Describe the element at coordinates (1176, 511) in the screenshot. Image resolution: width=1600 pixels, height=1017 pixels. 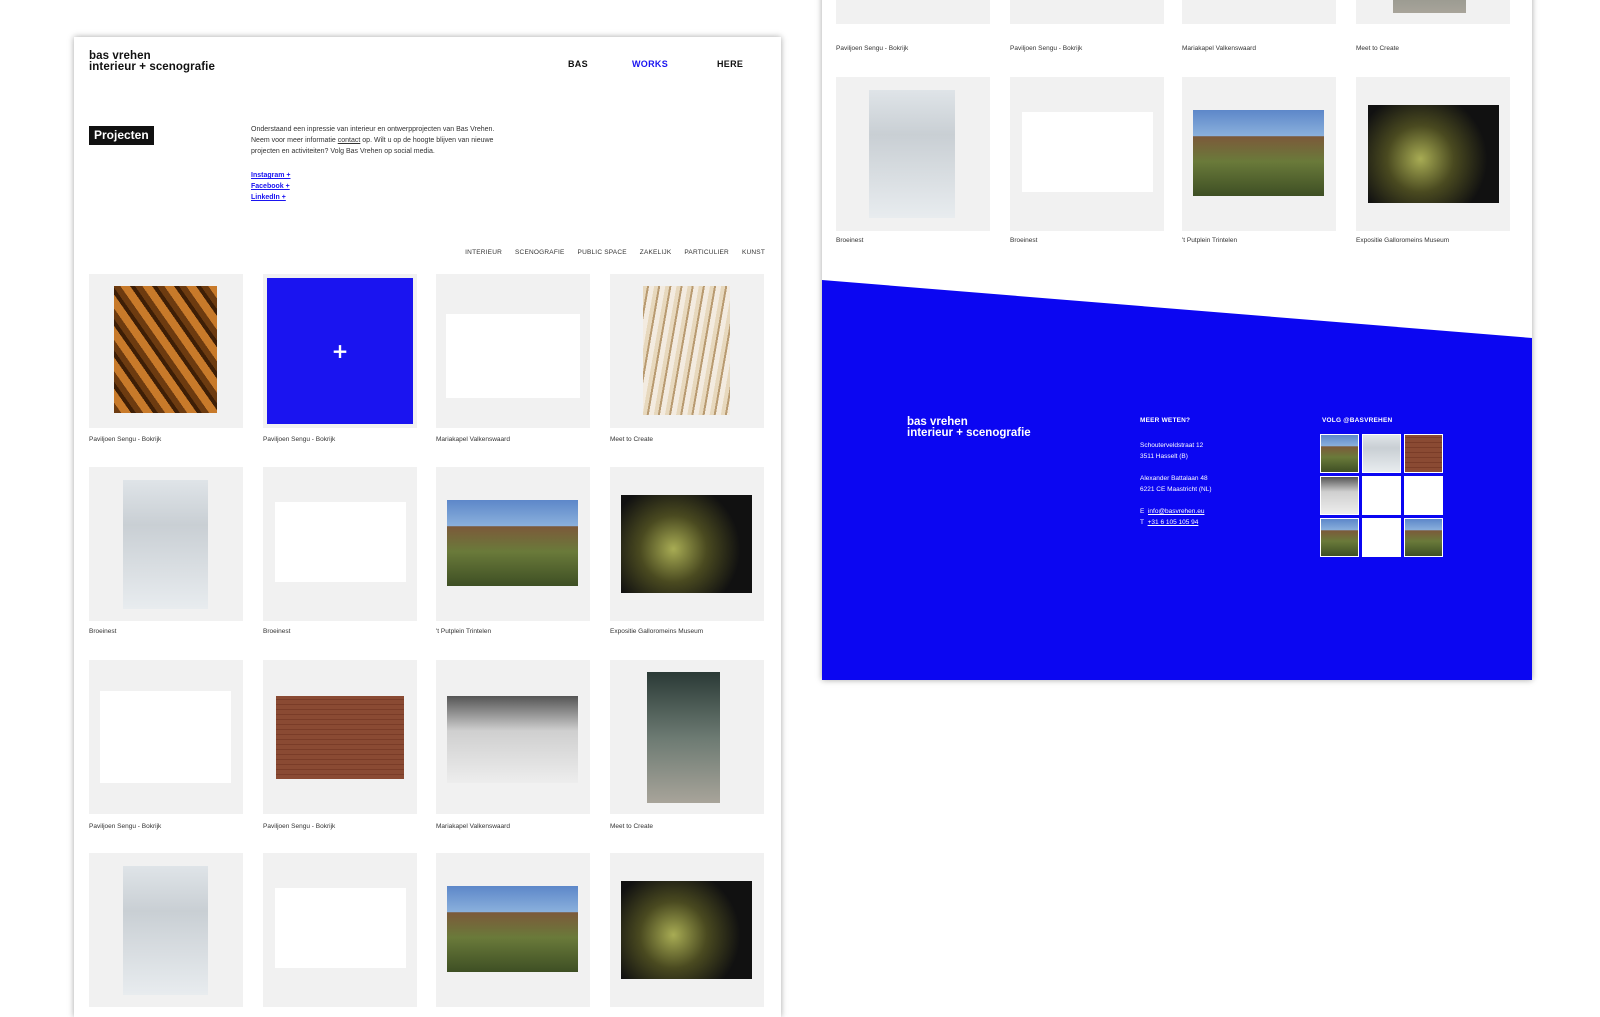
I see `email-link: info@basvrehen.eu` at that location.